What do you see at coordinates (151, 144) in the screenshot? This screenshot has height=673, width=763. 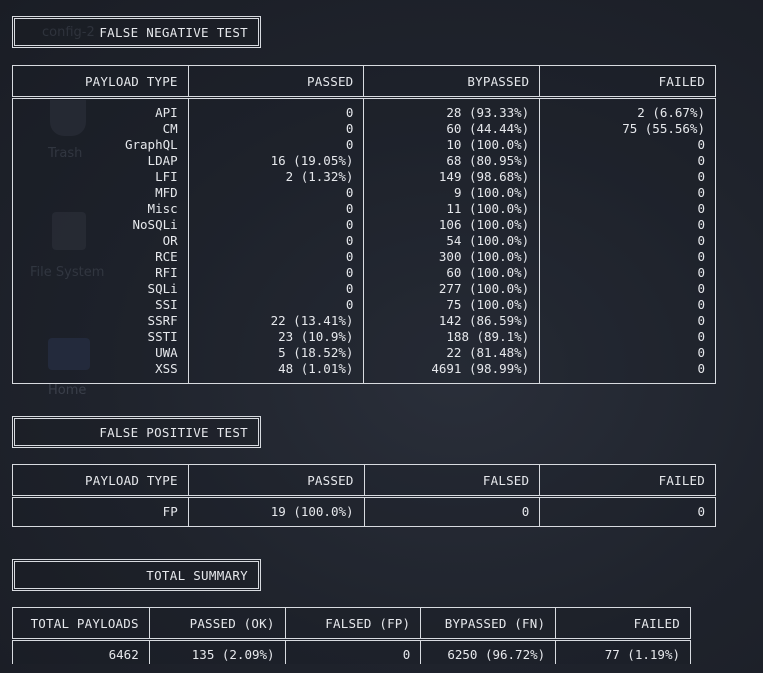 I see `table-cell: GraphQL` at bounding box center [151, 144].